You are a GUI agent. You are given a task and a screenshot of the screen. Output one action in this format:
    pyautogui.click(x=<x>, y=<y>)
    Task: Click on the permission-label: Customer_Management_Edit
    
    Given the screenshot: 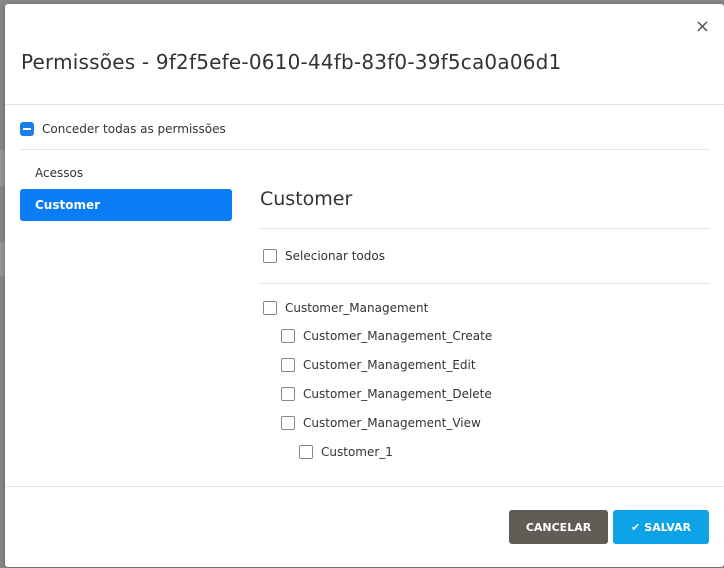 What is the action you would take?
    pyautogui.click(x=389, y=365)
    